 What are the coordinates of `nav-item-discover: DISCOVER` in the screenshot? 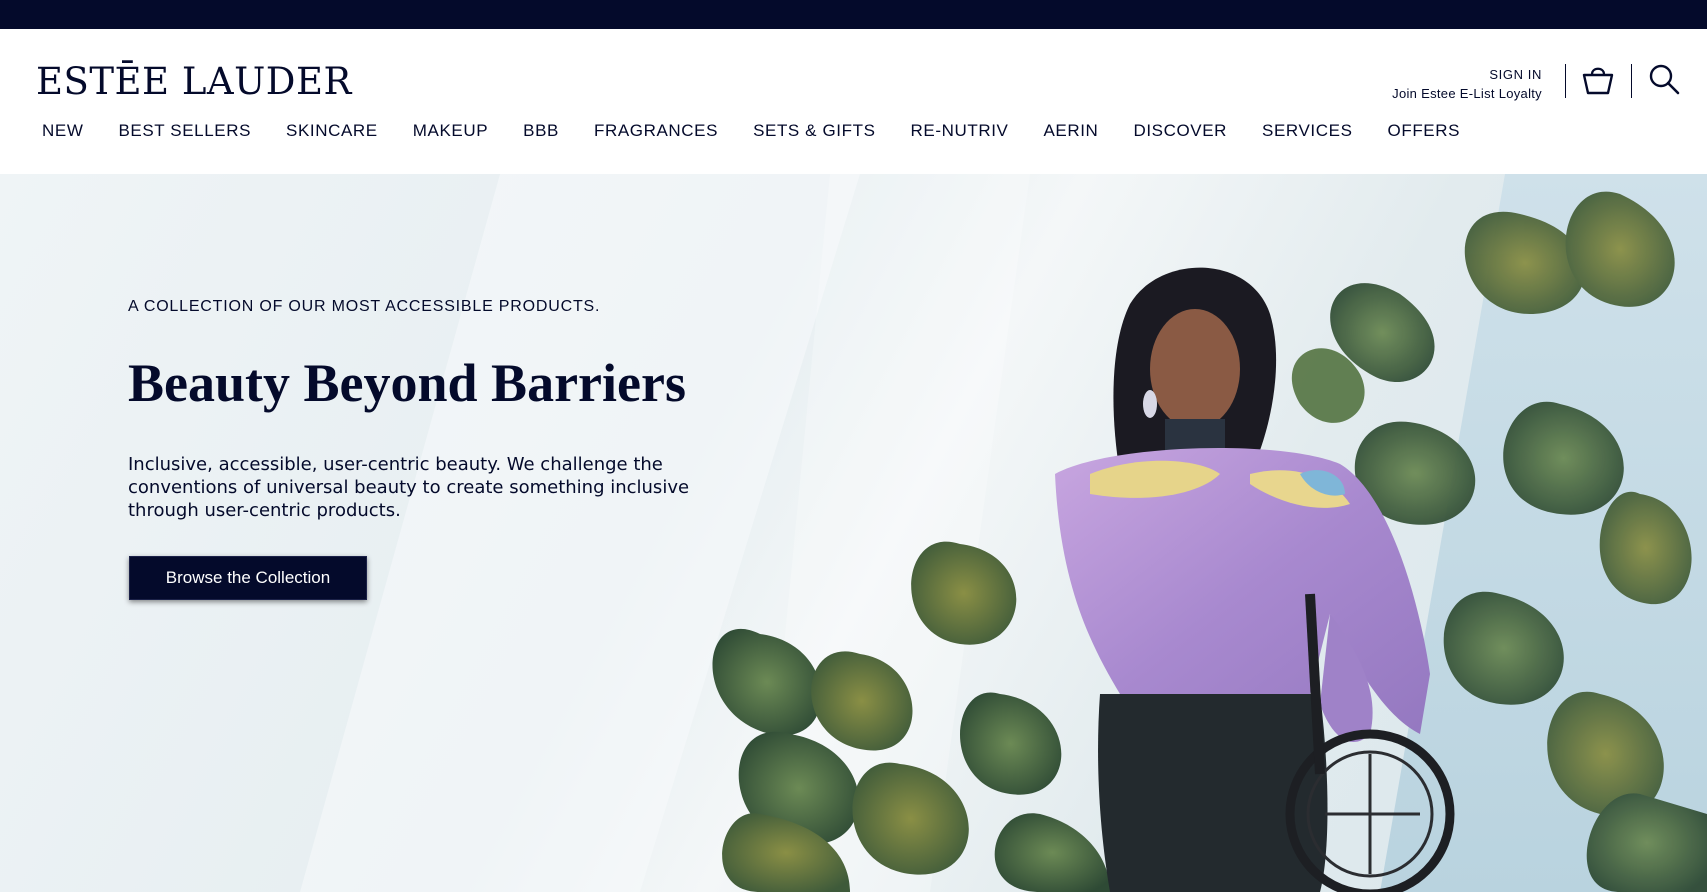 It's located at (1180, 131).